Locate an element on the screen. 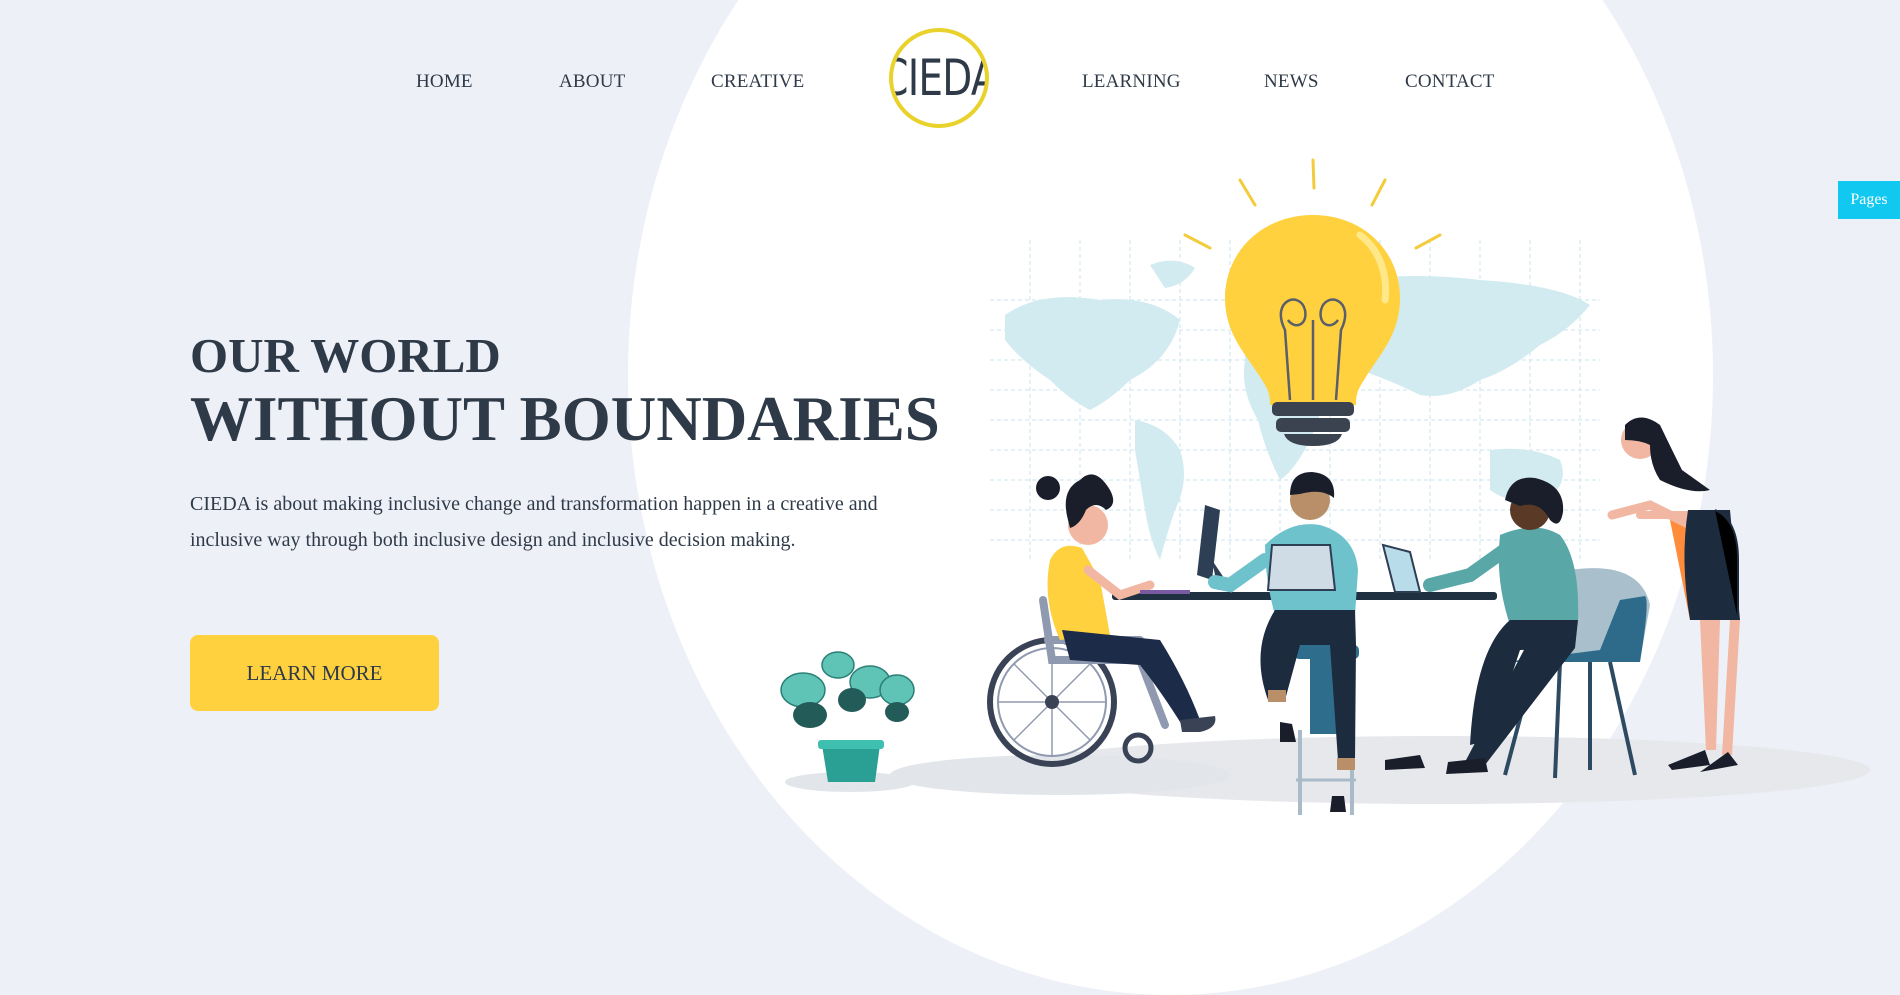 The image size is (1900, 995). logo-text: CIEDA is located at coordinates (941, 78).